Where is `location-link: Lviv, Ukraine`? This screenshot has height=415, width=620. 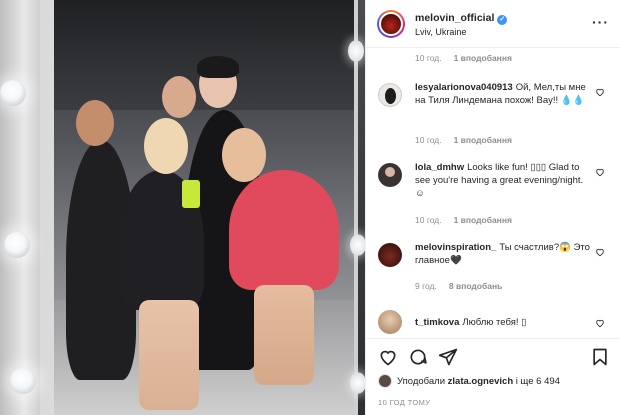 location-link: Lviv, Ukraine is located at coordinates (440, 32).